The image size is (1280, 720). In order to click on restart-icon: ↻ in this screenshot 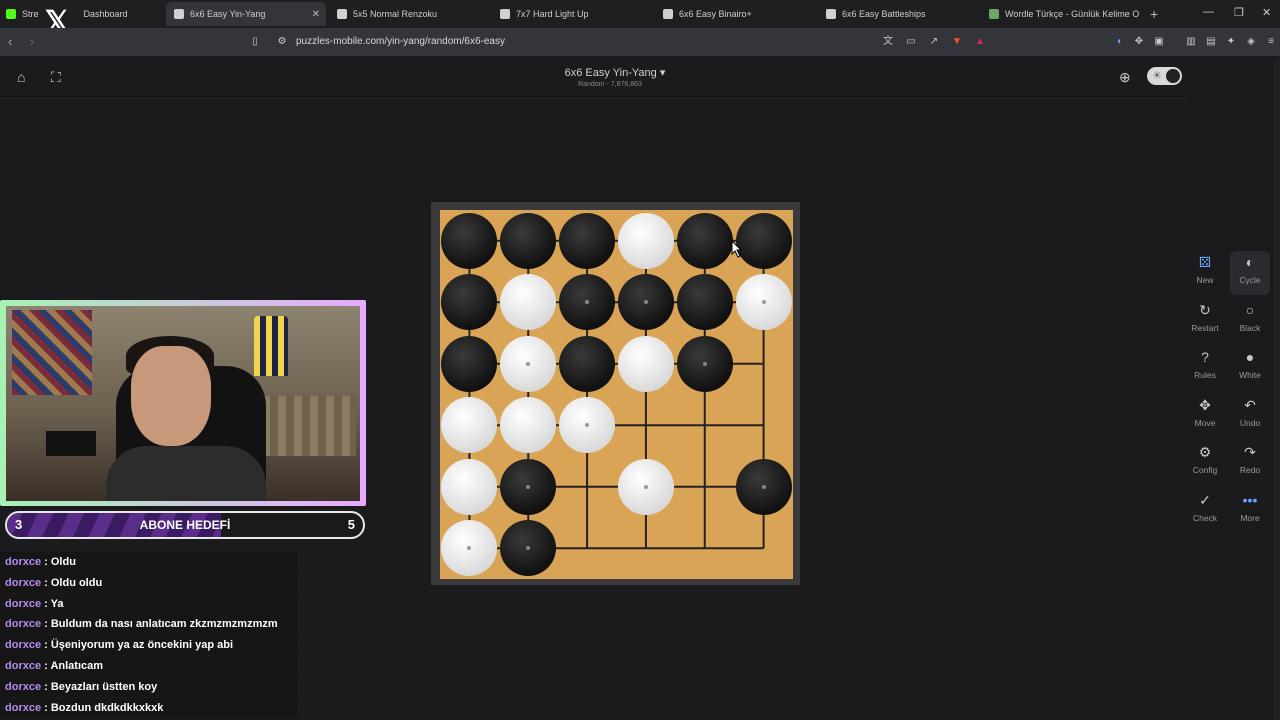, I will do `click(1205, 309)`.